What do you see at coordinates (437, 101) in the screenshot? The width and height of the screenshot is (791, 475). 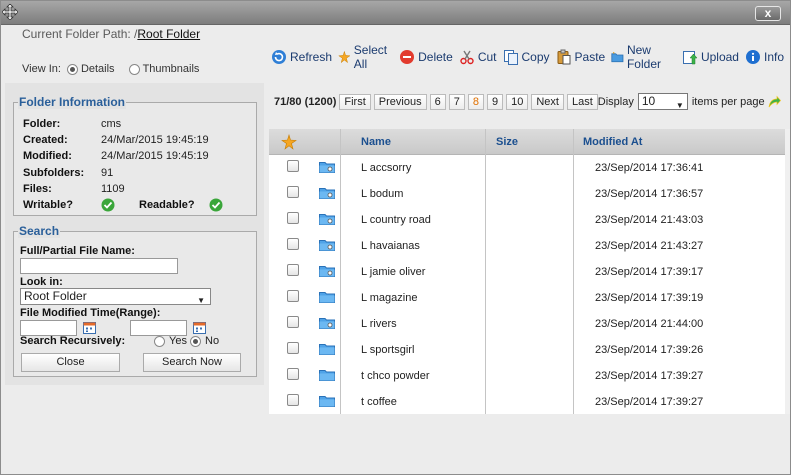 I see `page-button: 6` at bounding box center [437, 101].